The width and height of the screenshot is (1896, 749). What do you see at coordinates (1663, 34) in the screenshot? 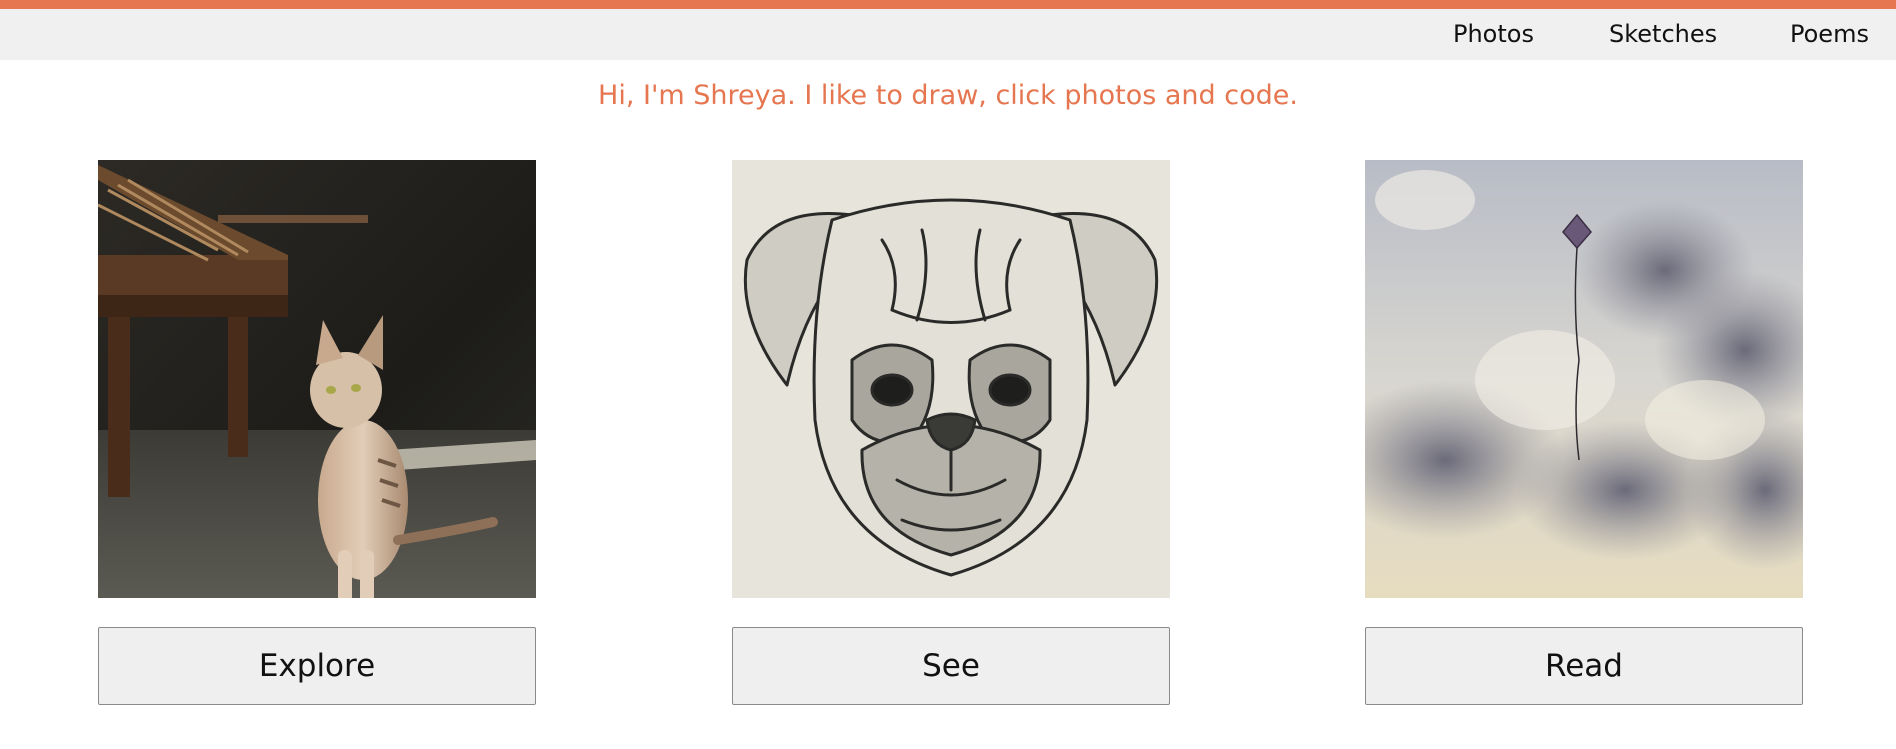
I see `nav-sketches-link: Sketches` at bounding box center [1663, 34].